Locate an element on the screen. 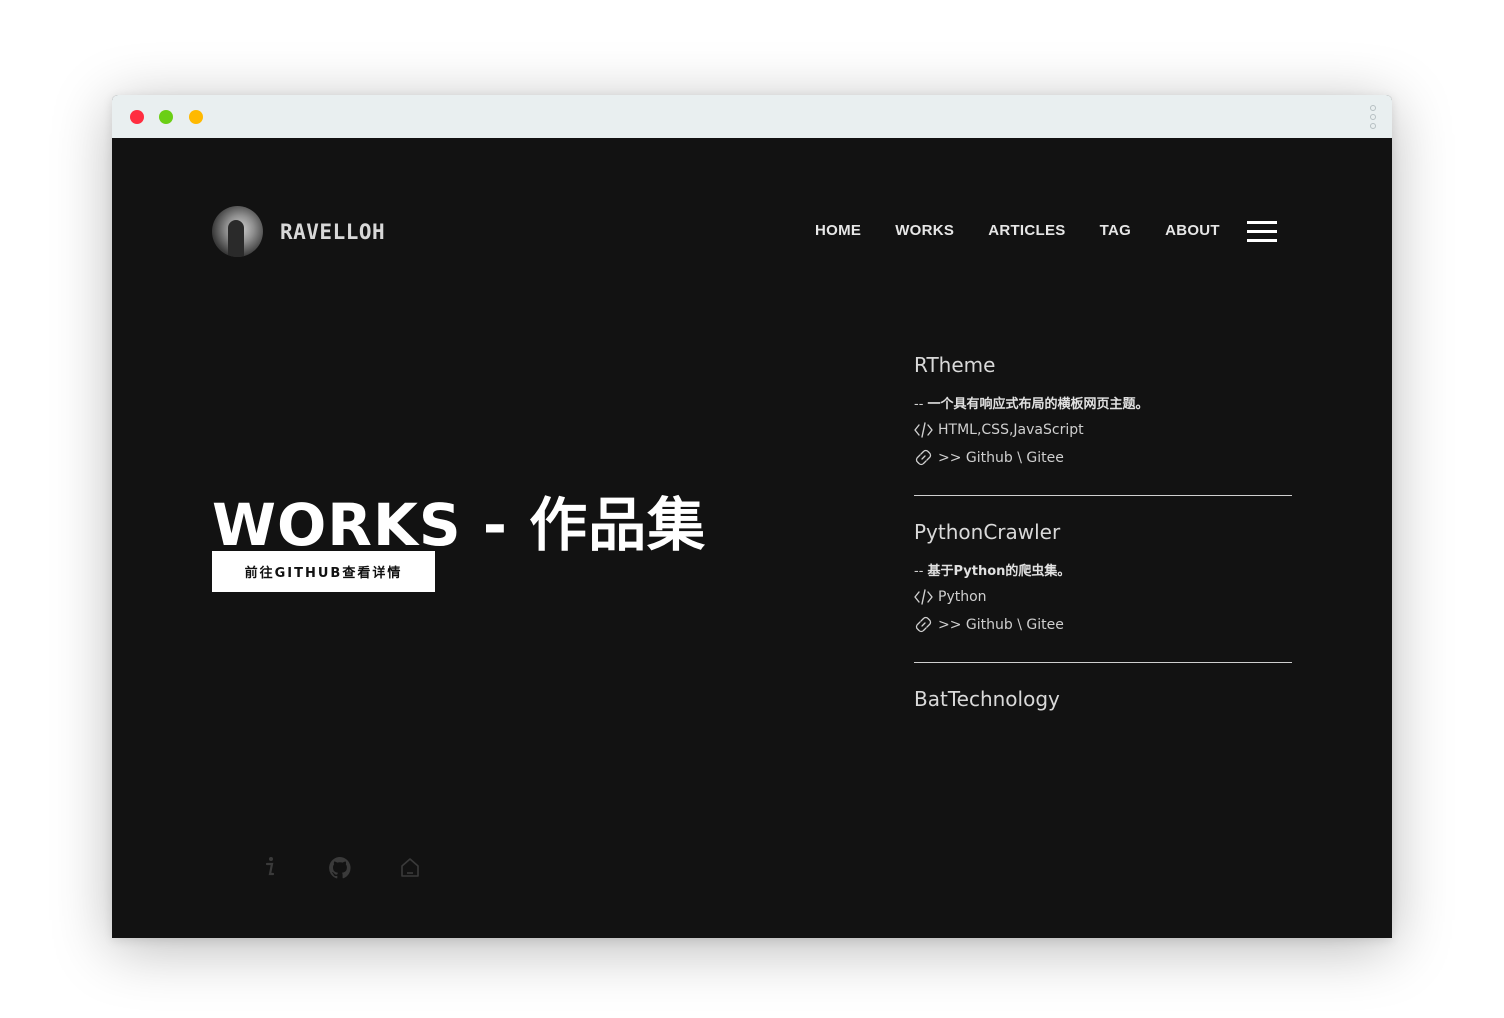  nav-item-home: HOME is located at coordinates (838, 230).